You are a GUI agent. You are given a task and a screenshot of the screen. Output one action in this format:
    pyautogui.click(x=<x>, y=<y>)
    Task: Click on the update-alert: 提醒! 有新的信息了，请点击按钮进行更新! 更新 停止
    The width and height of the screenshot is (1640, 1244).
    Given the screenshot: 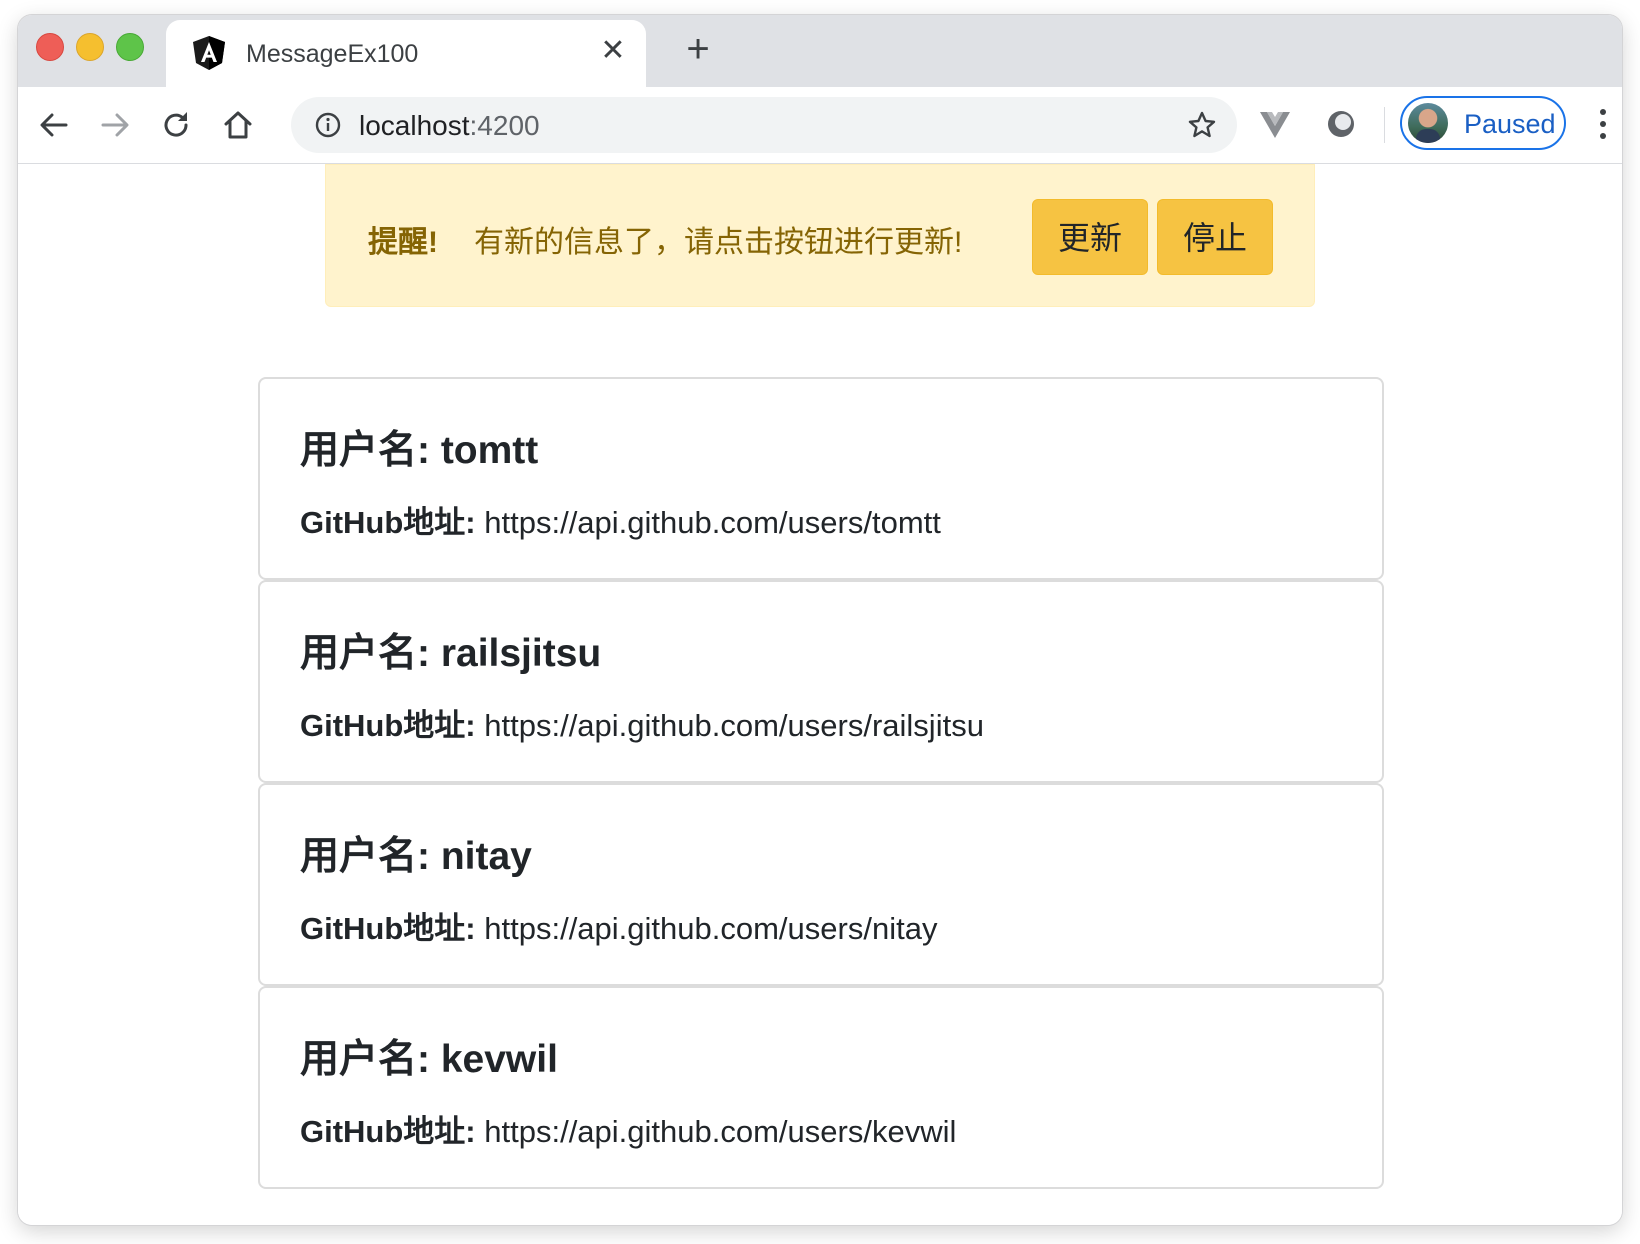 What is the action you would take?
    pyautogui.click(x=820, y=235)
    